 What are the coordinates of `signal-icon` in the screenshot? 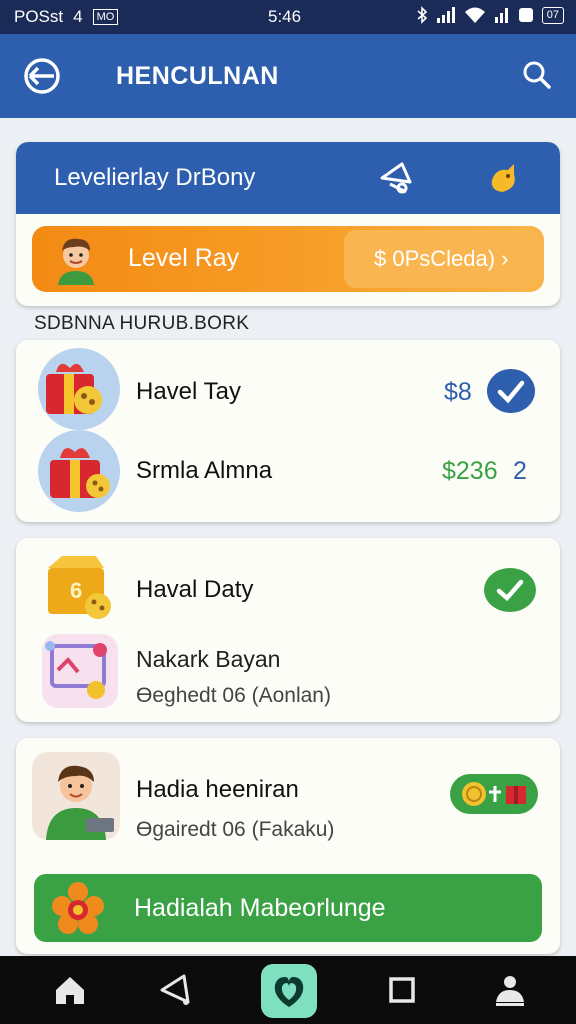 It's located at (445, 15).